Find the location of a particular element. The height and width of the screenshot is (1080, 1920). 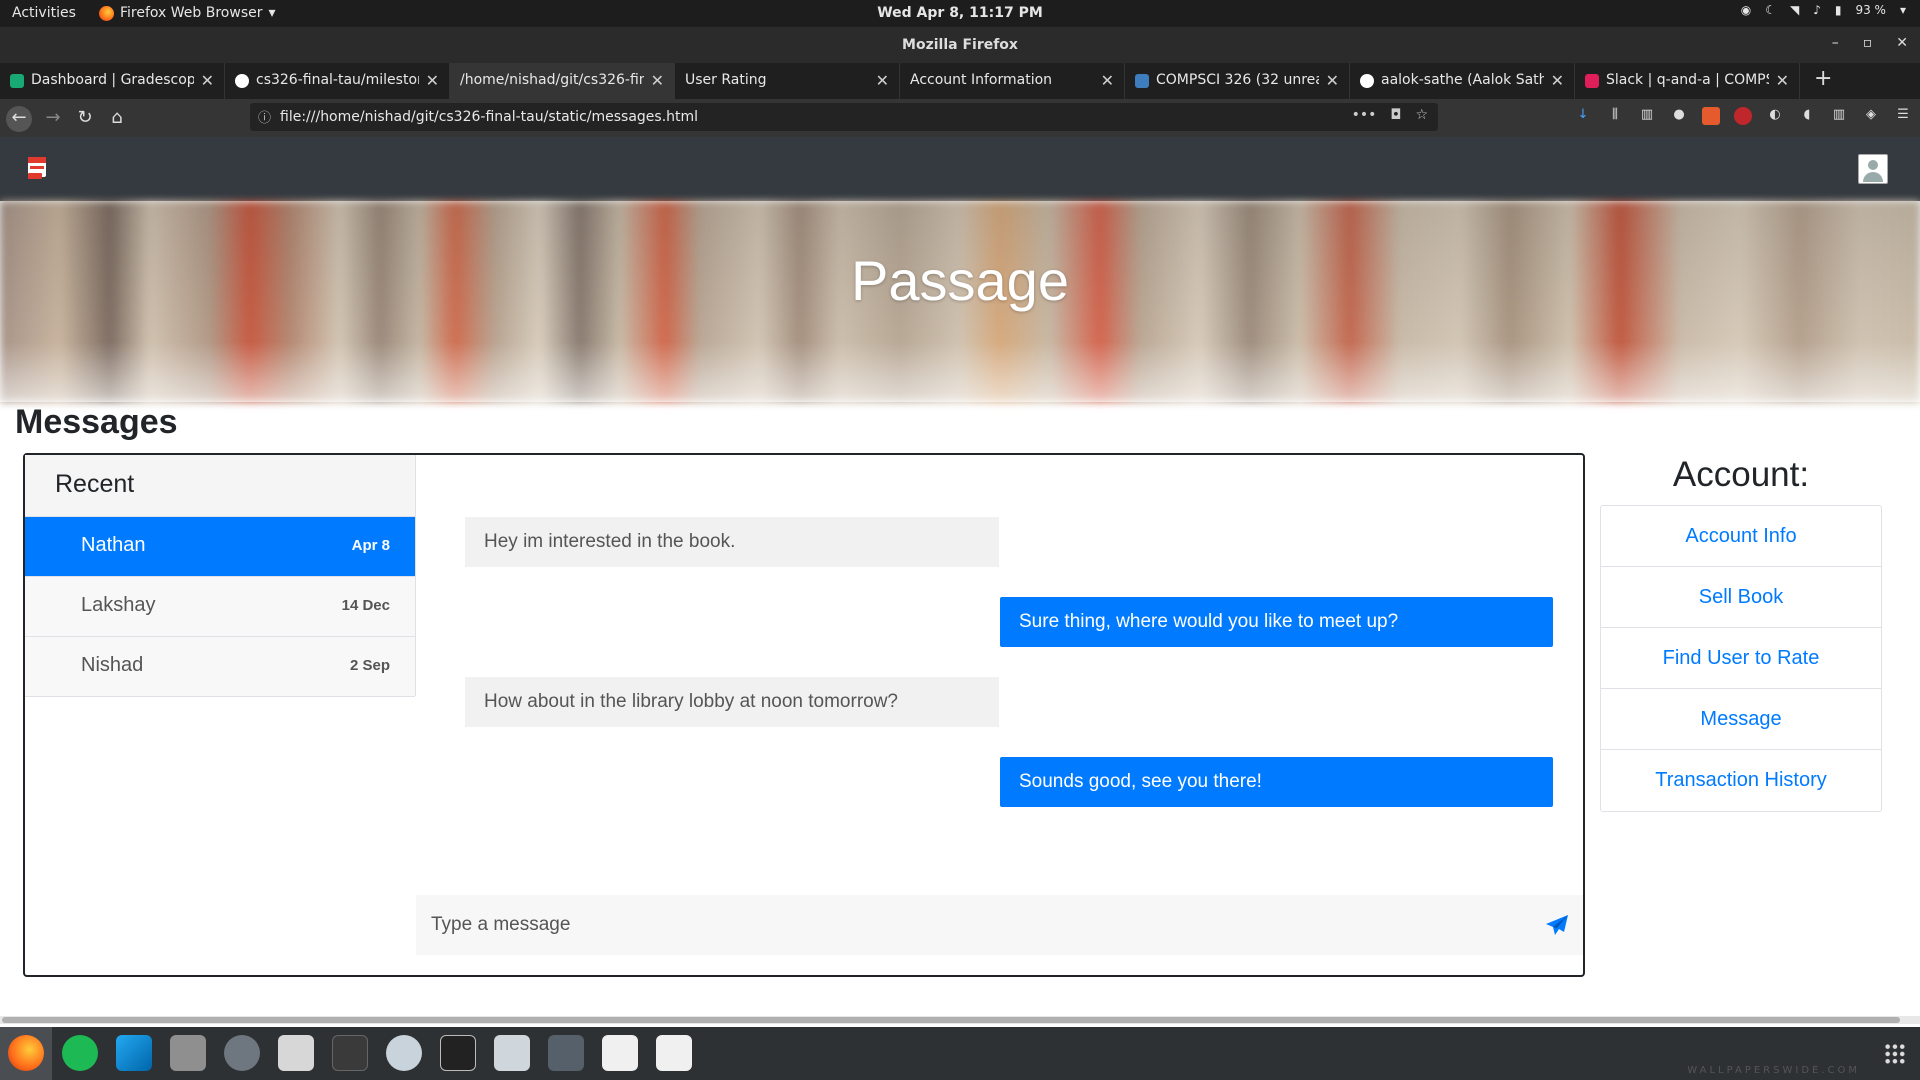

page-actions-icon: ••• is located at coordinates (1364, 115).